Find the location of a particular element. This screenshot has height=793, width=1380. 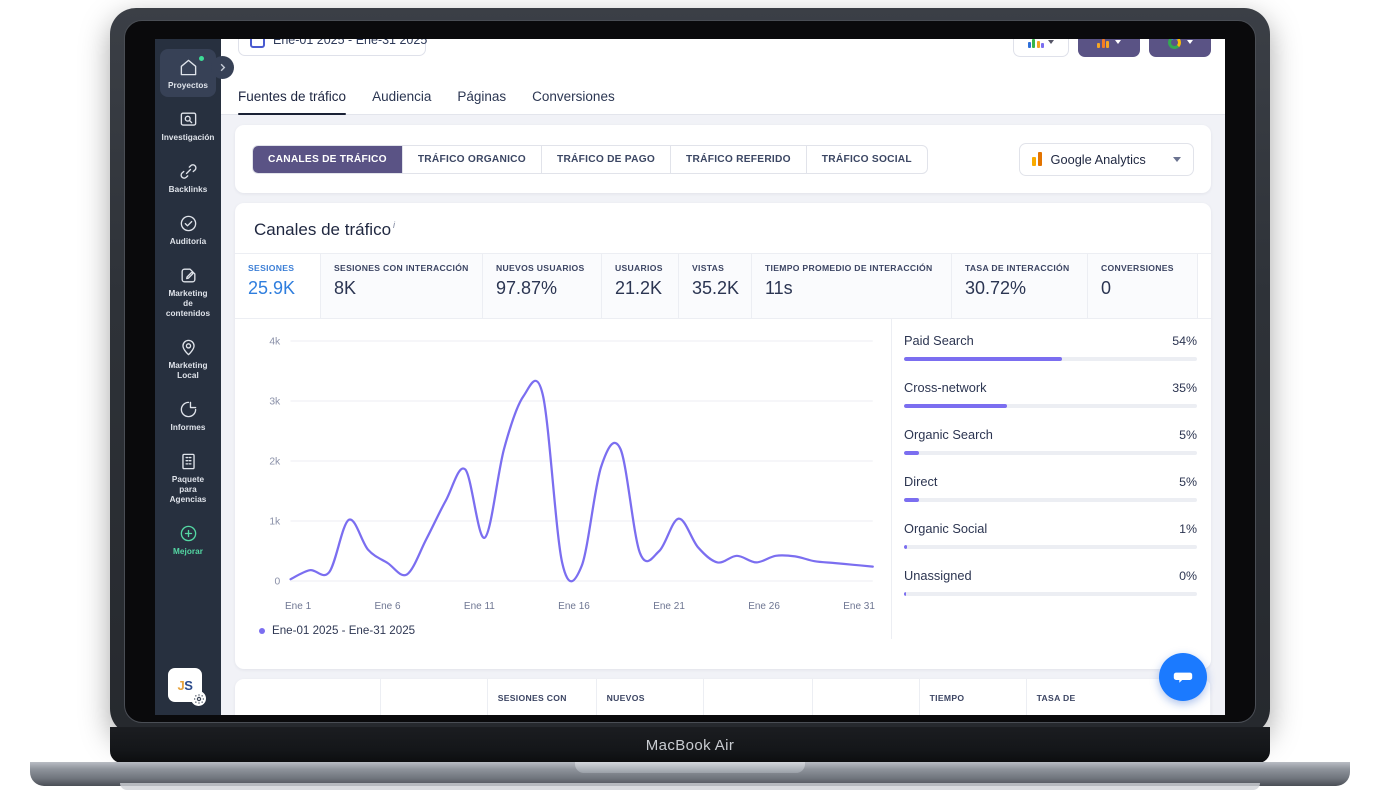

gear-icon is located at coordinates (198, 698).